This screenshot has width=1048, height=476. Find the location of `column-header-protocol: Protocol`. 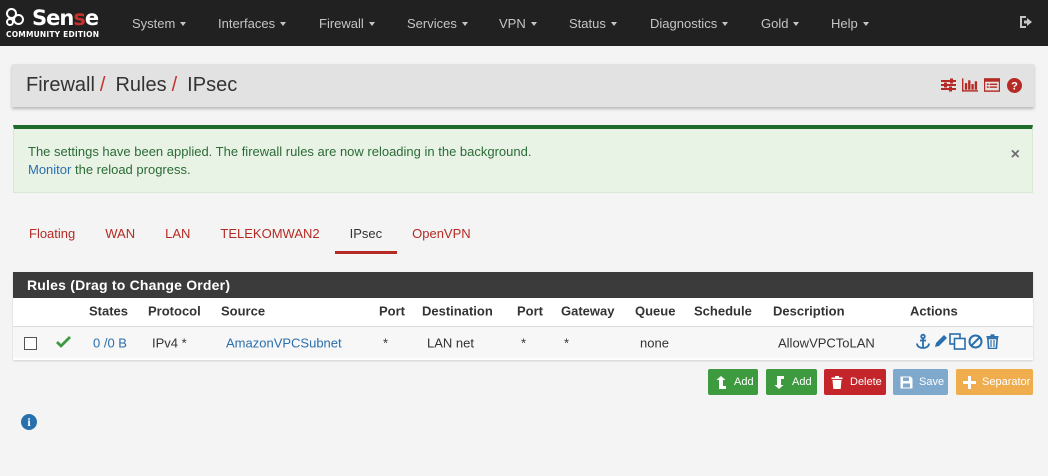

column-header-protocol: Protocol is located at coordinates (174, 311).